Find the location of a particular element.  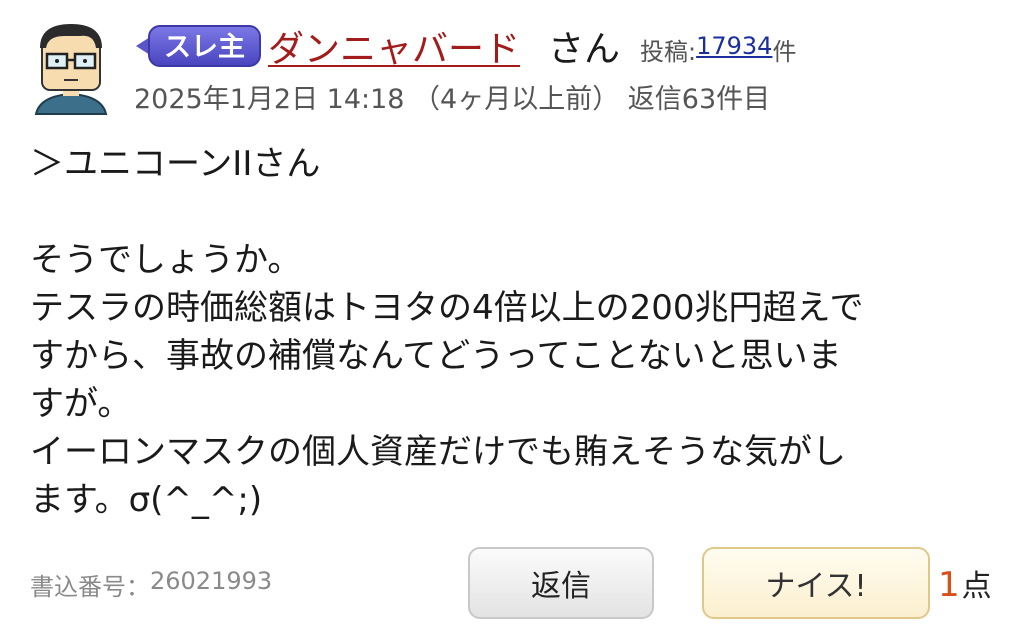

body-line: テスラの時価総額はトヨタの4倍以上の200兆円超えで is located at coordinates (447, 308).